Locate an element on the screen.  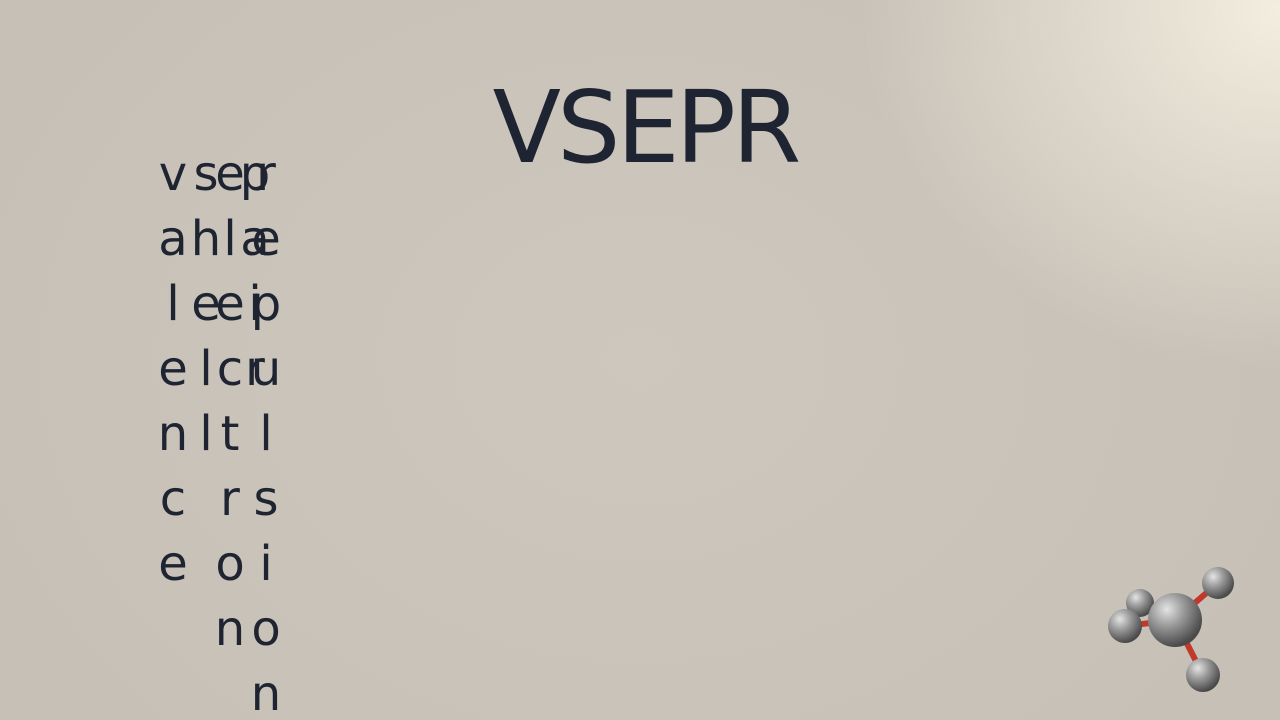
title: VSEPR is located at coordinates (647, 127).